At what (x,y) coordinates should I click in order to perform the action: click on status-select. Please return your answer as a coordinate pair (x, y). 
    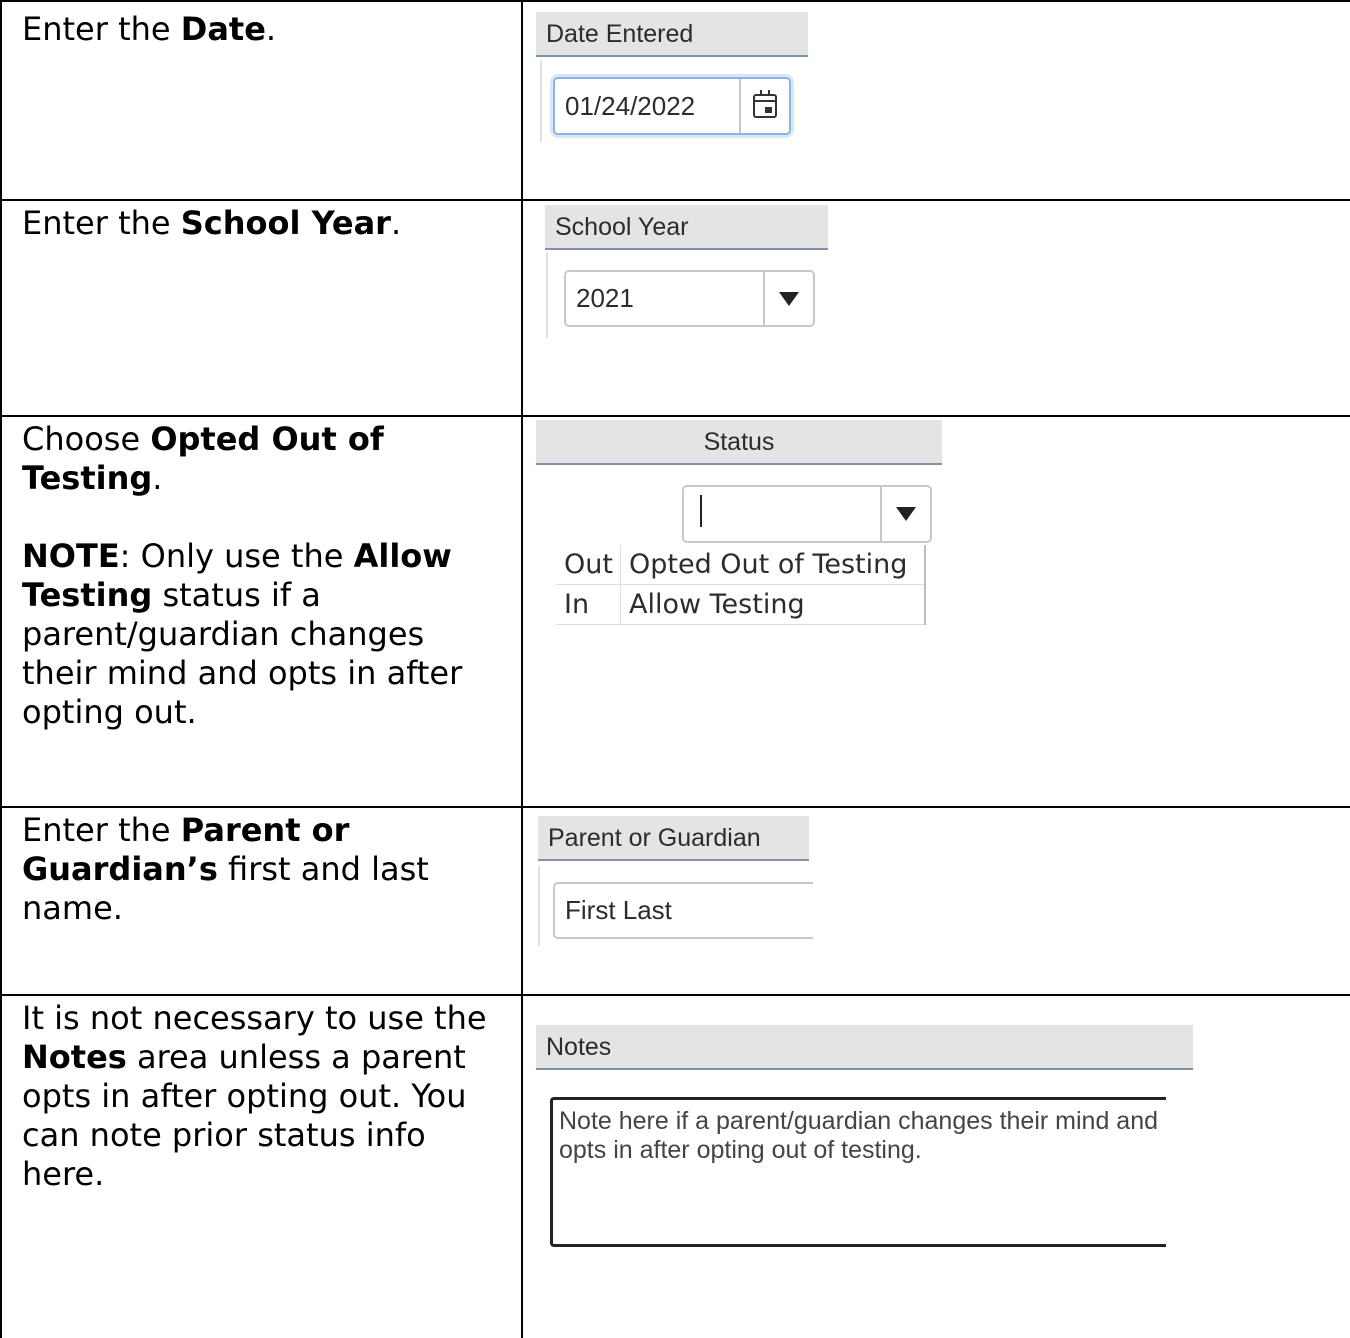
    Looking at the image, I should click on (807, 514).